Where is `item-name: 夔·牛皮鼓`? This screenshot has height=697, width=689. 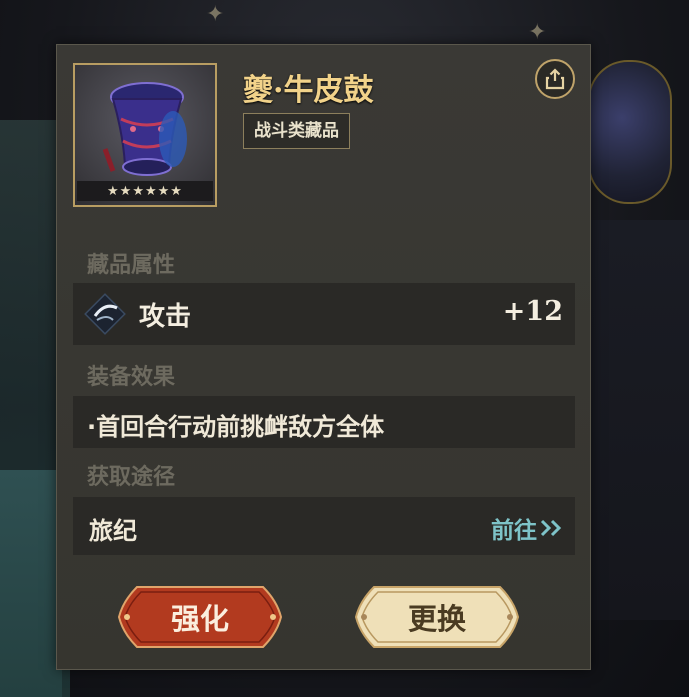 item-name: 夔·牛皮鼓 is located at coordinates (308, 90).